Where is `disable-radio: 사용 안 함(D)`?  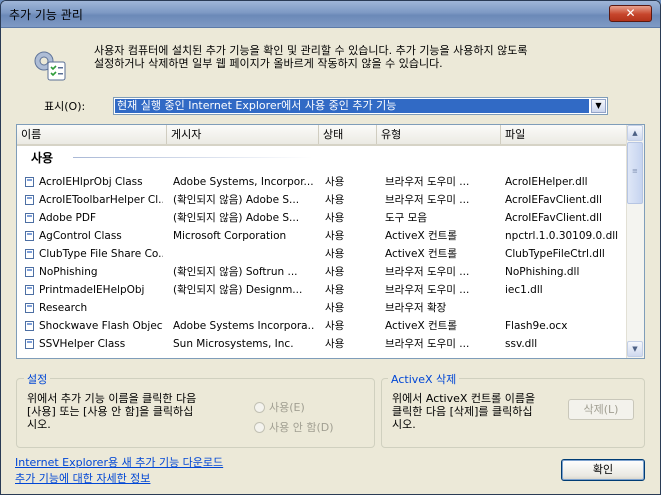
disable-radio: 사용 안 함(D) is located at coordinates (294, 427).